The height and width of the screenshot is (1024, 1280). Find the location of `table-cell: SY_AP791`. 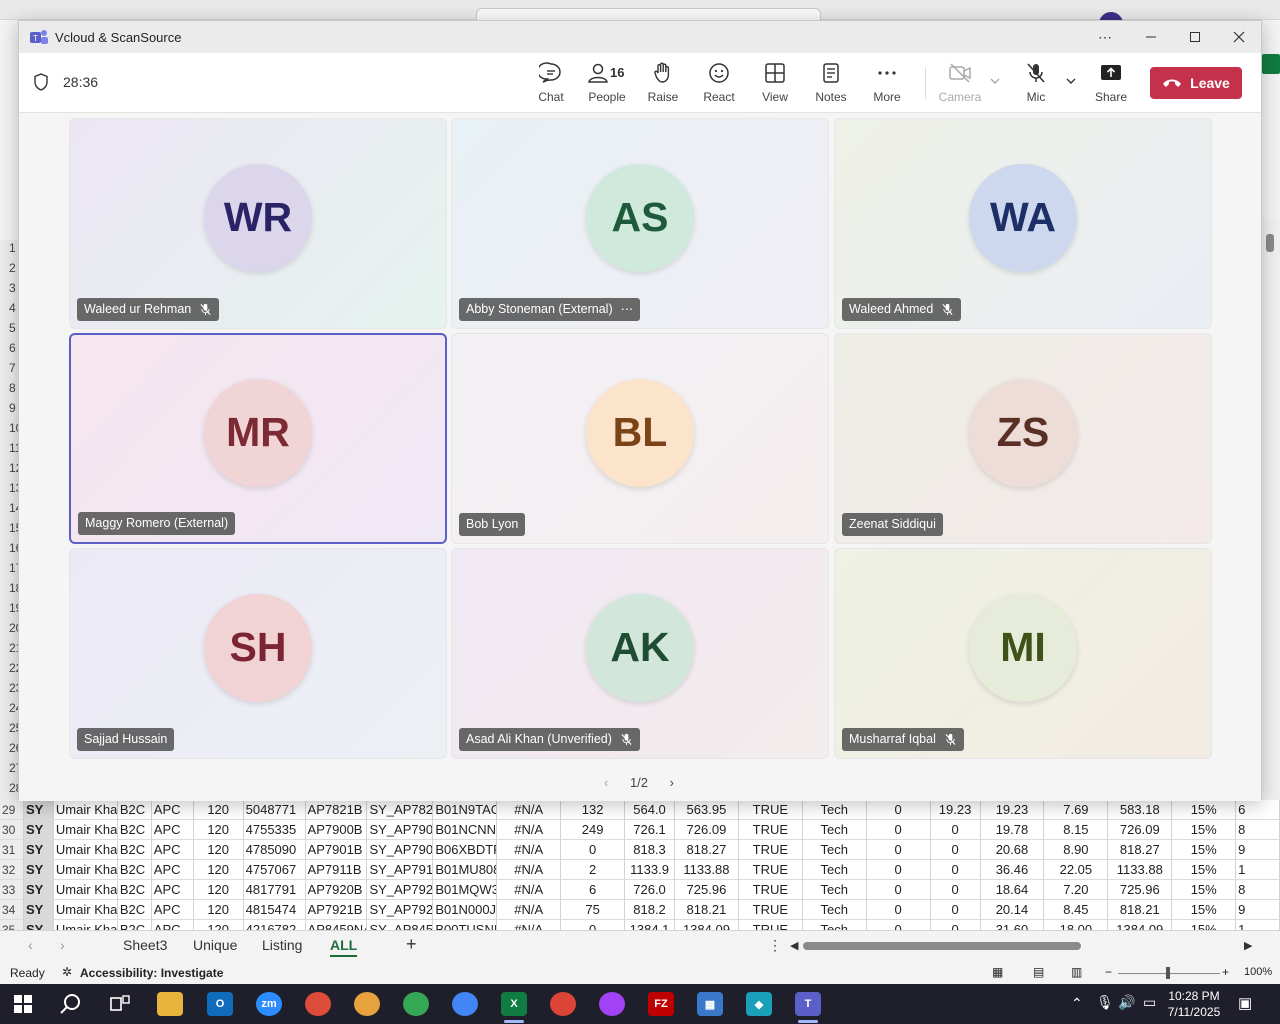

table-cell: SY_AP791 is located at coordinates (400, 870).